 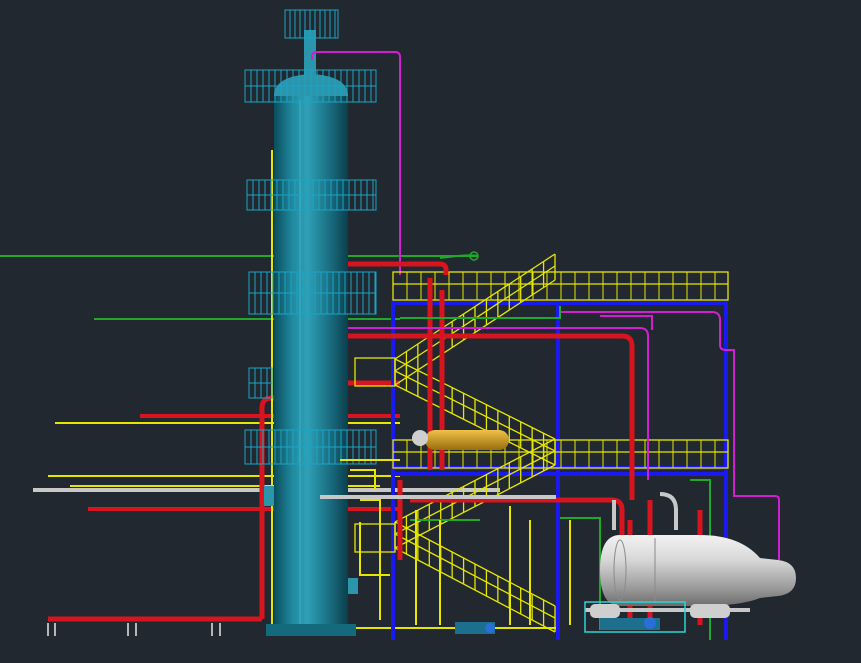 I want to click on column-base, so click(x=311, y=630).